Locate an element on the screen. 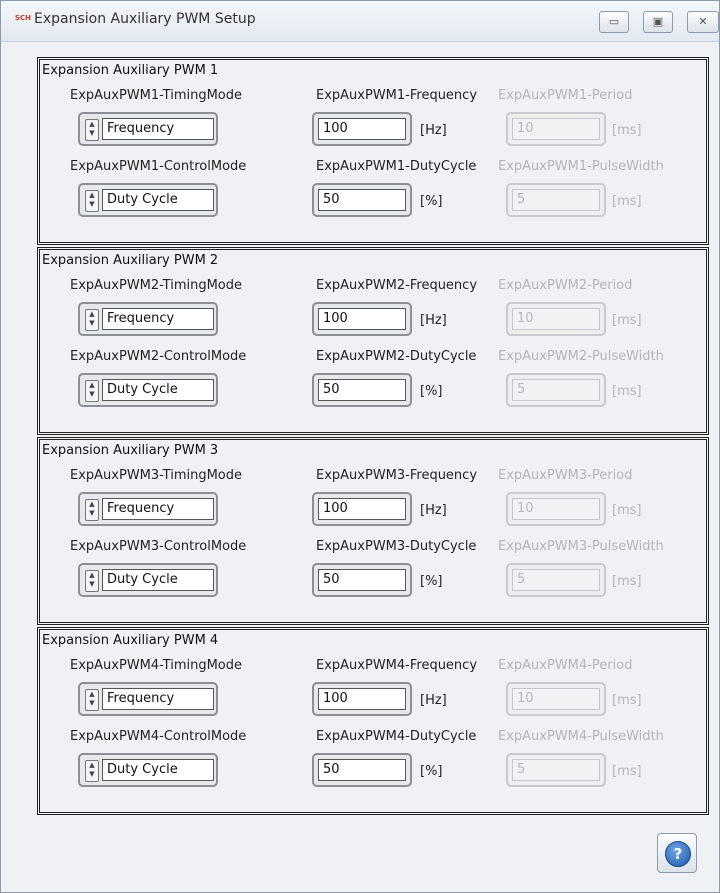  title-bar: SCH Expansion Auxiliary PWM Setup ▭ ▣ ✕ is located at coordinates (360, 21).